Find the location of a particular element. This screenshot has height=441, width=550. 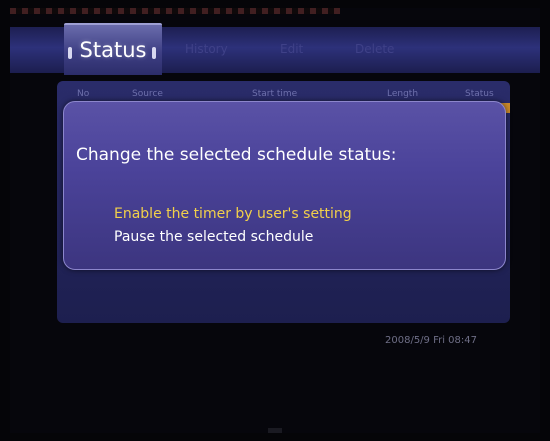

tab-status: Status is located at coordinates (113, 49).